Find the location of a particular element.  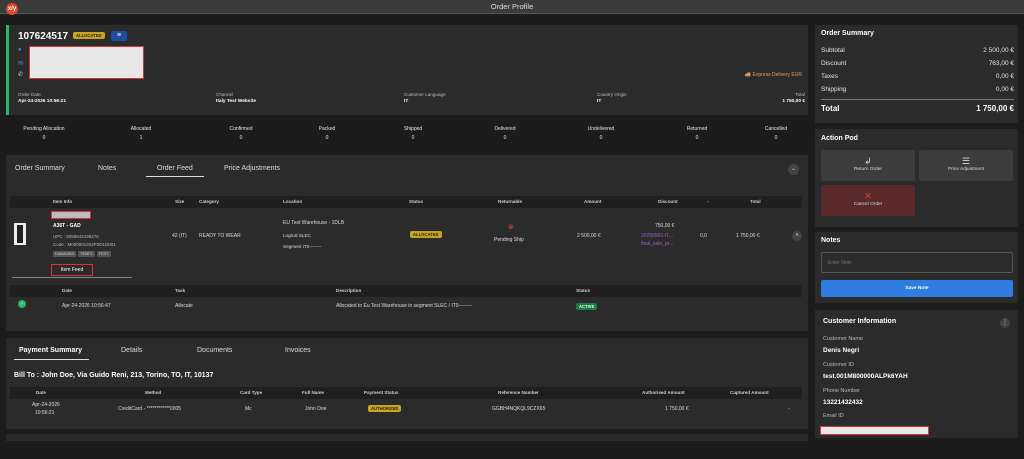

redacted-email is located at coordinates (874, 430).